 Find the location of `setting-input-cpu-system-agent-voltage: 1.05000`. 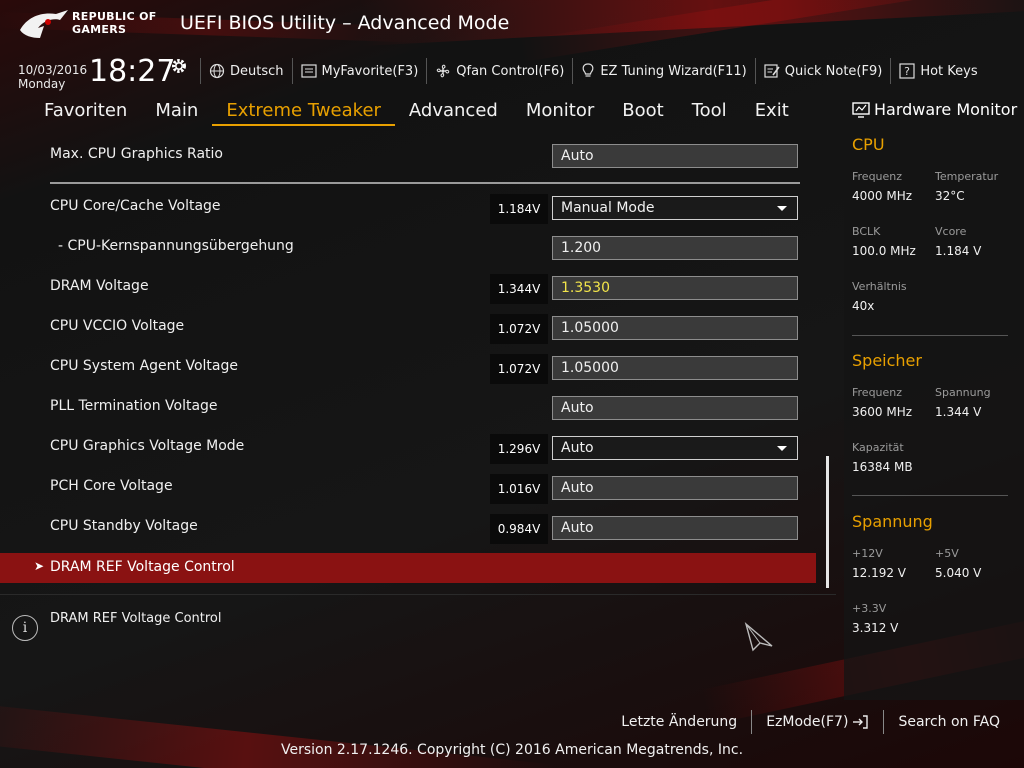

setting-input-cpu-system-agent-voltage: 1.05000 is located at coordinates (675, 368).